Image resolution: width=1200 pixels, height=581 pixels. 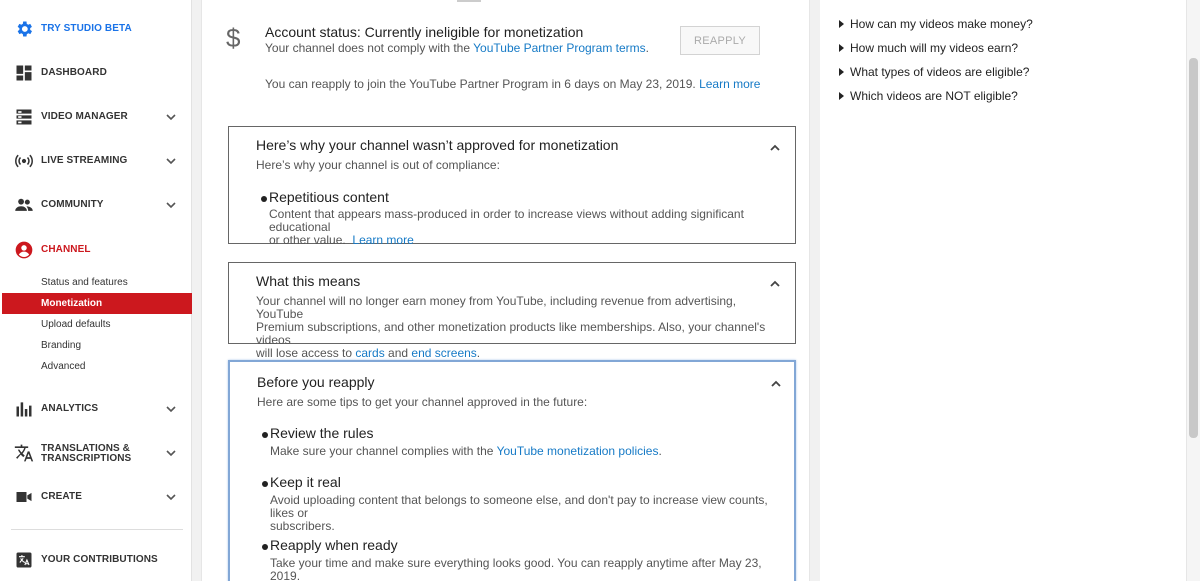 What do you see at coordinates (96, 497) in the screenshot?
I see `sidebar-item-create: CREATE` at bounding box center [96, 497].